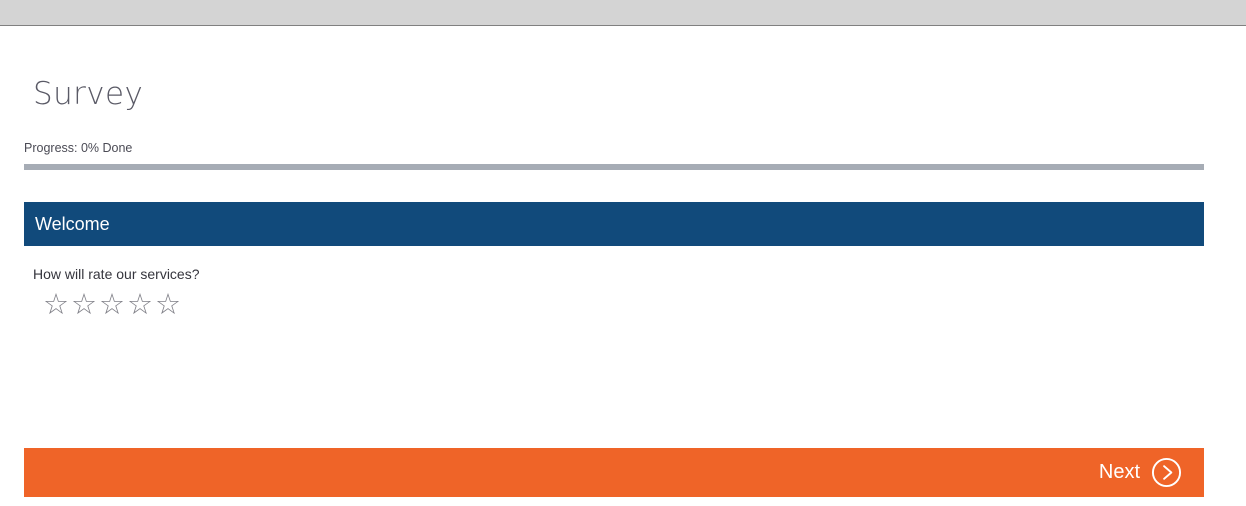 The width and height of the screenshot is (1246, 506). Describe the element at coordinates (72, 223) in the screenshot. I see `survey-page-title: Welcome` at that location.